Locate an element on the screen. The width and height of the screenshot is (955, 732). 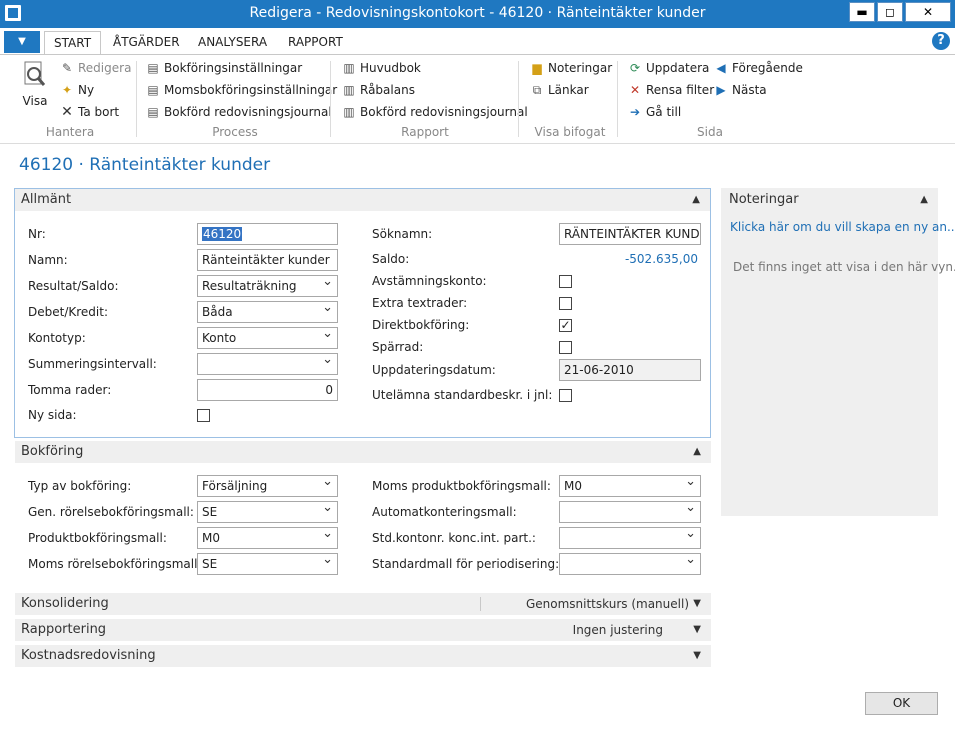
resultat-saldo-select: Resultaträkning is located at coordinates (267, 286).